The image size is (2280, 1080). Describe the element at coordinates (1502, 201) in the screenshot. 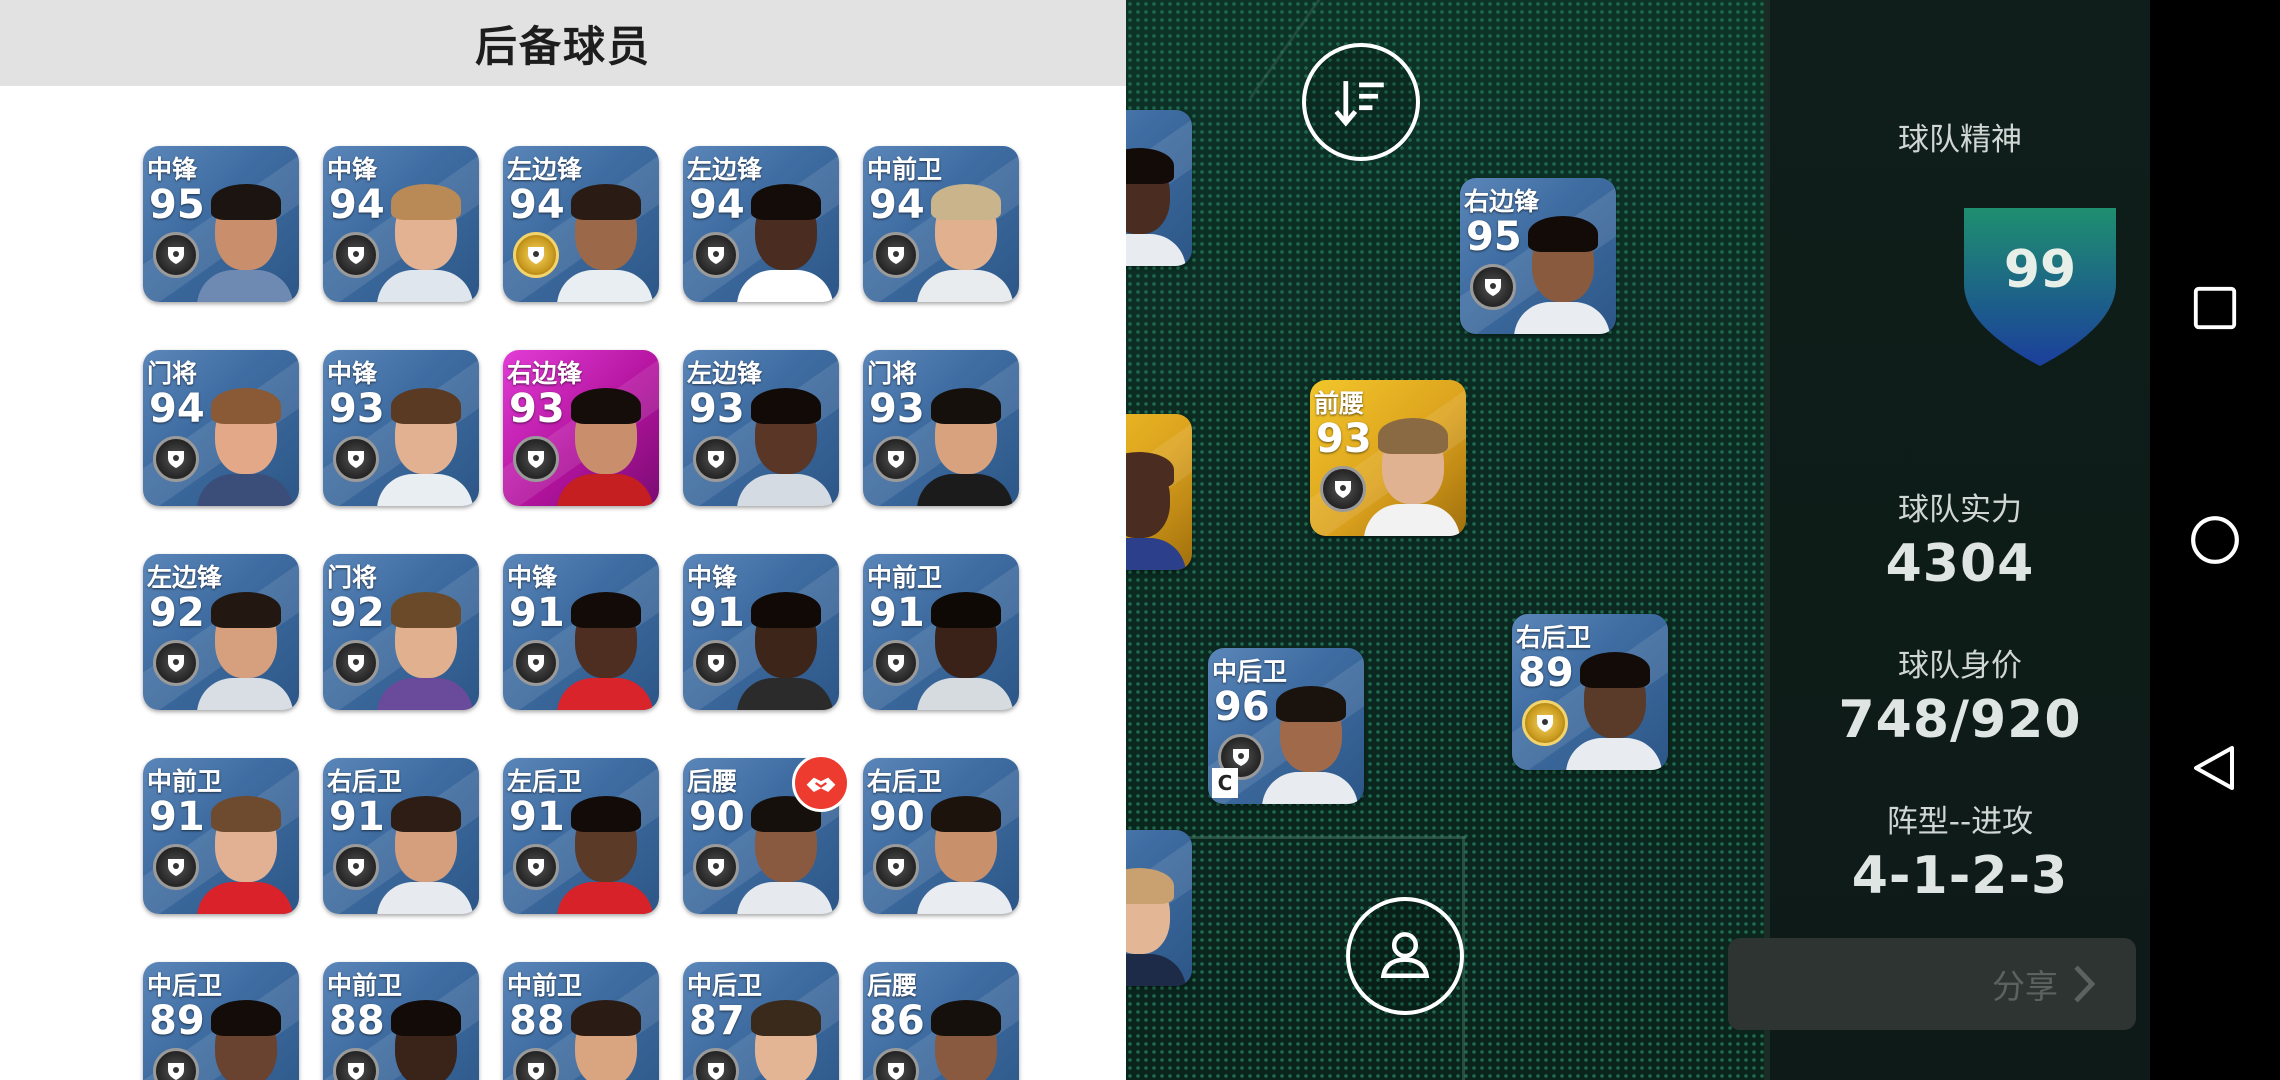

I see `player-position: 右边锋` at that location.